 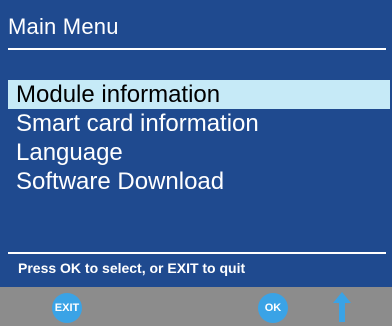 What do you see at coordinates (196, 152) in the screenshot?
I see `menu-item-language: Language` at bounding box center [196, 152].